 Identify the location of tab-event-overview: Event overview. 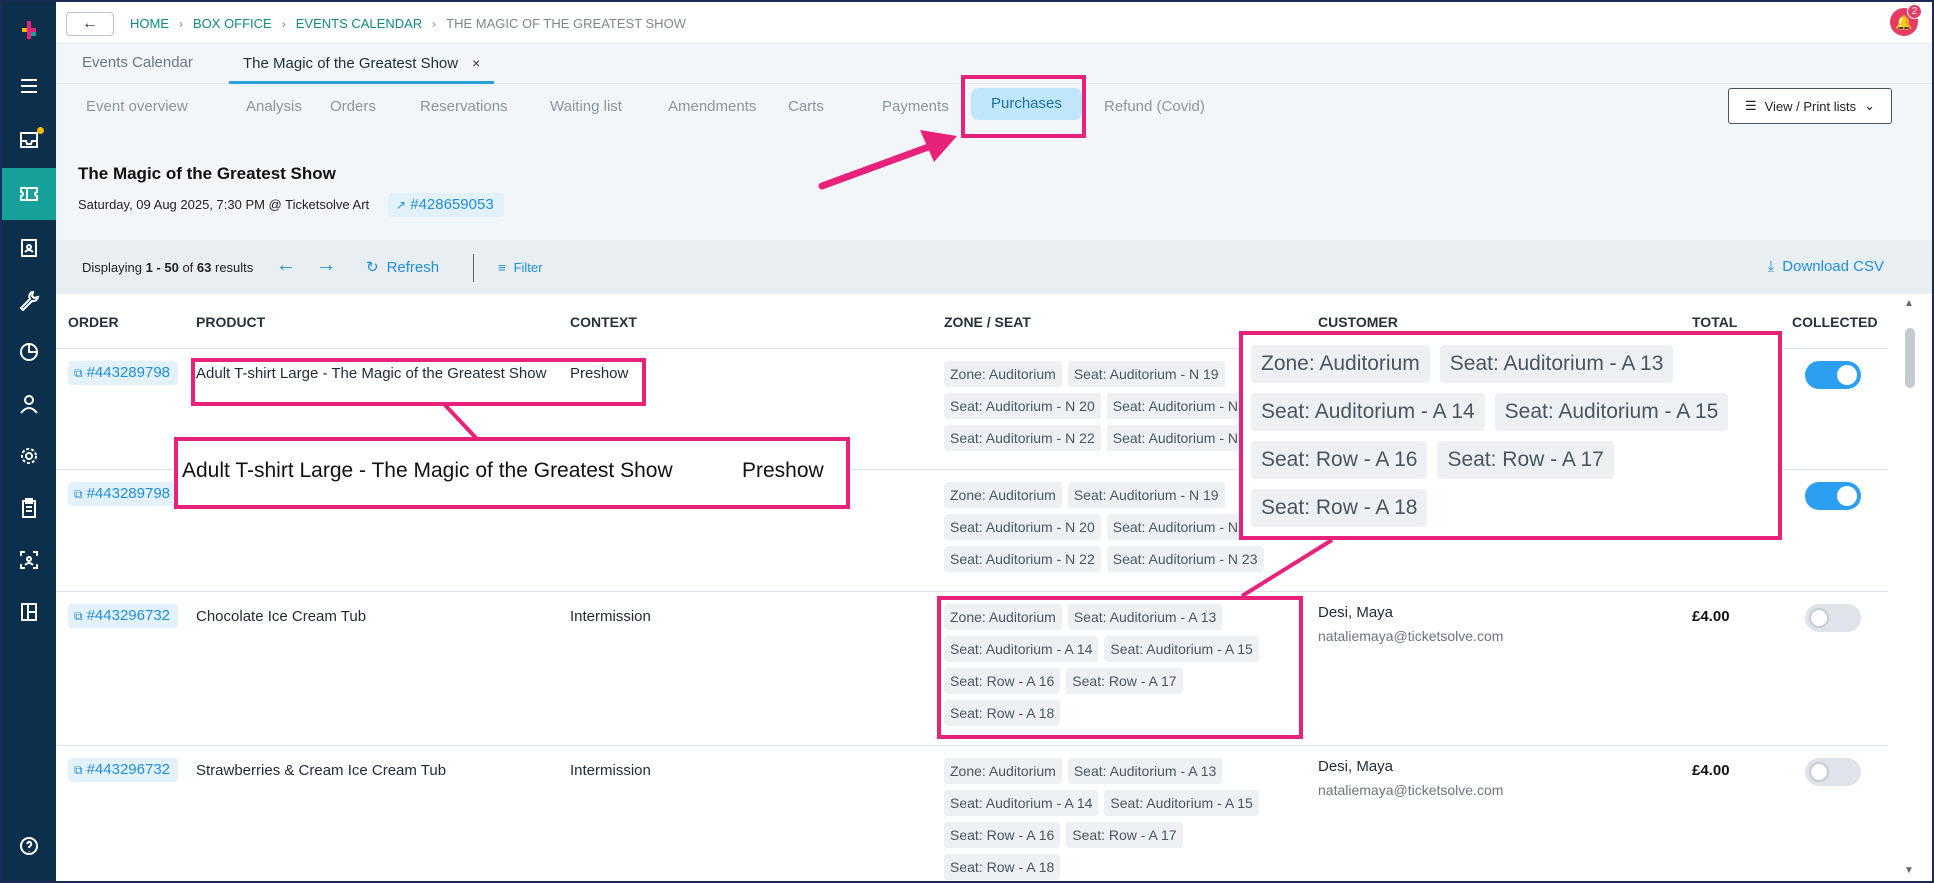
(137, 107).